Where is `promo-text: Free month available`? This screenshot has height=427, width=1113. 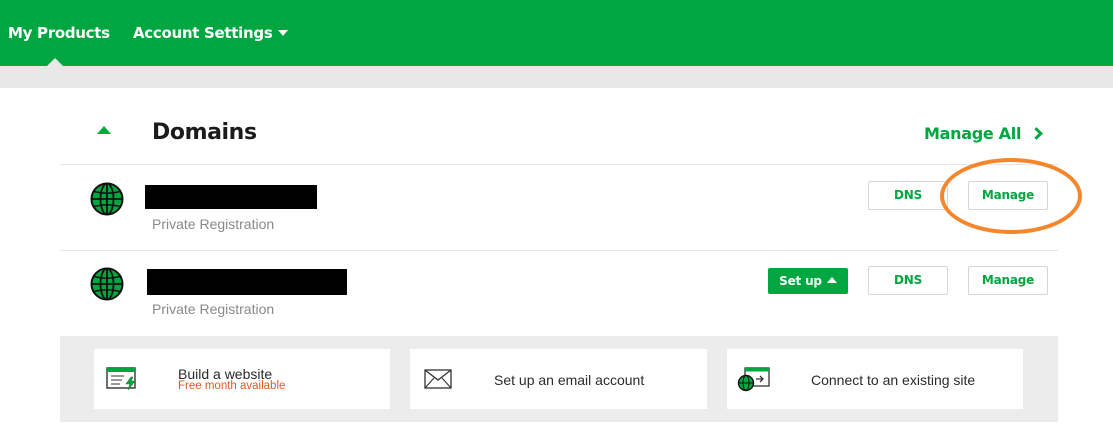 promo-text: Free month available is located at coordinates (232, 386).